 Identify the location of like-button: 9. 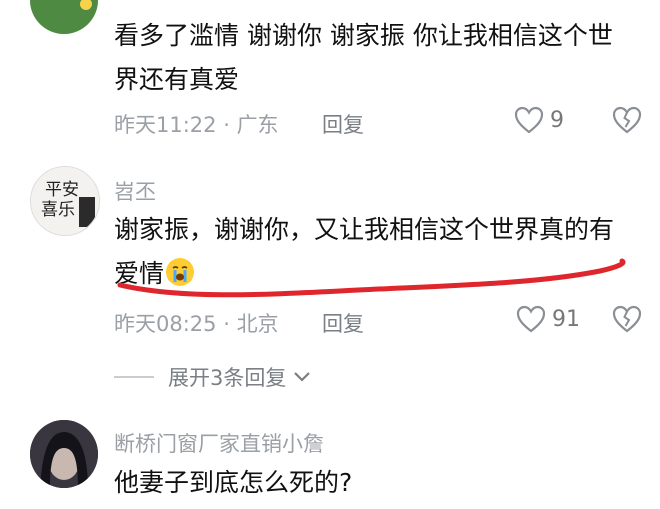
(539, 120).